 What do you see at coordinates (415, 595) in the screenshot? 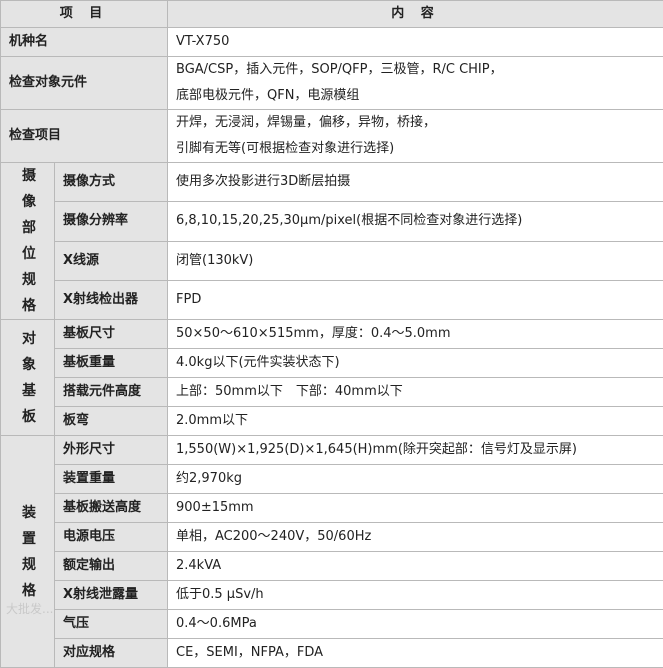
I see `row-value: 低于0.5 μSv/h` at bounding box center [415, 595].